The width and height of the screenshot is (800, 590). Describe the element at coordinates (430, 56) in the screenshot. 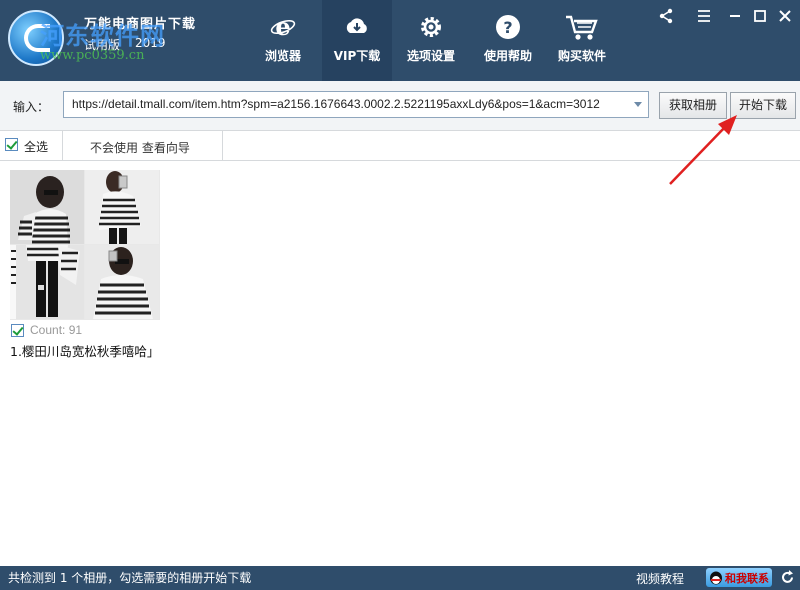

I see `nav-label: 选项设置` at that location.